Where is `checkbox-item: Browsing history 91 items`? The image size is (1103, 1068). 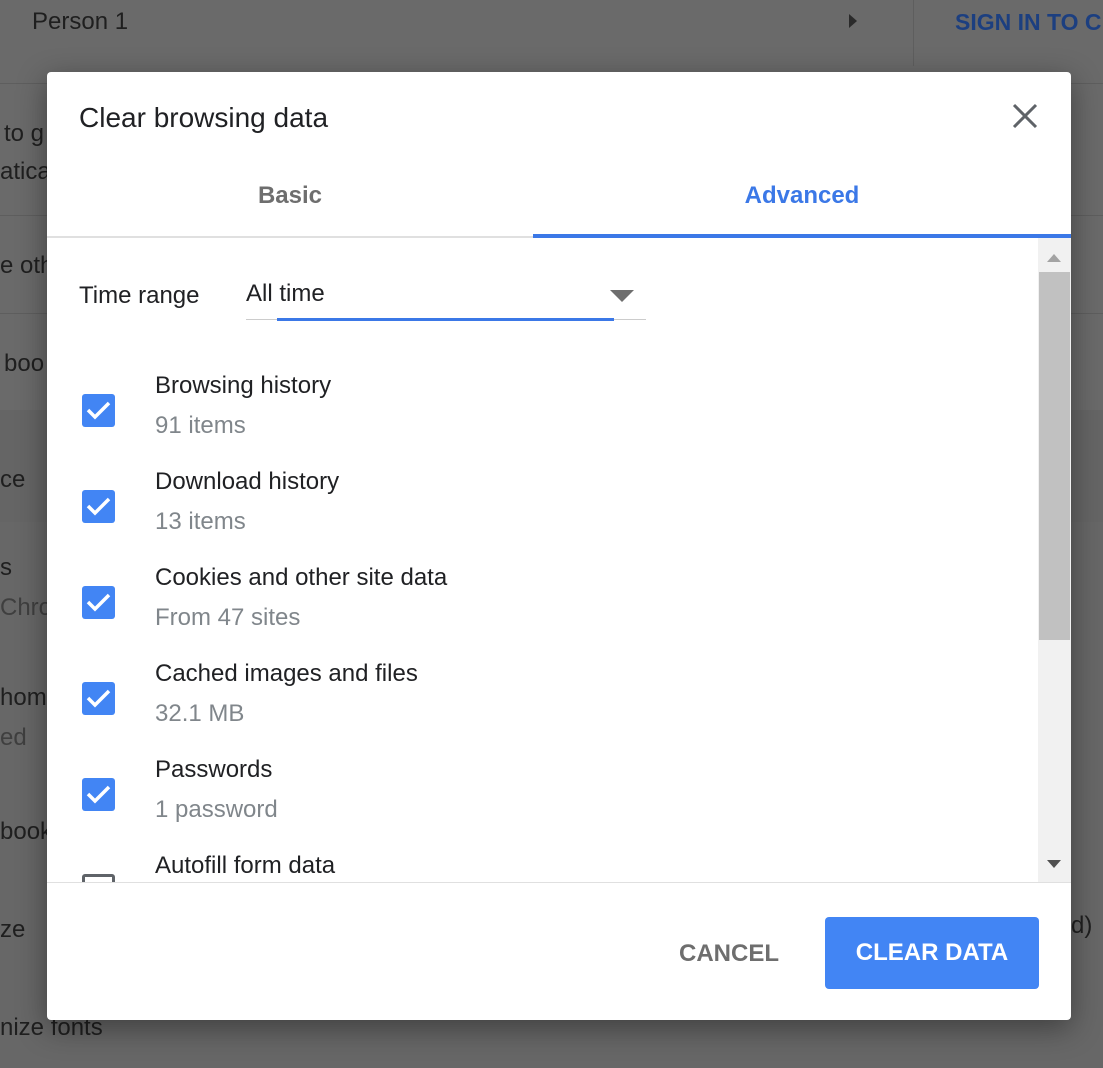 checkbox-item: Browsing history 91 items is located at coordinates (542, 420).